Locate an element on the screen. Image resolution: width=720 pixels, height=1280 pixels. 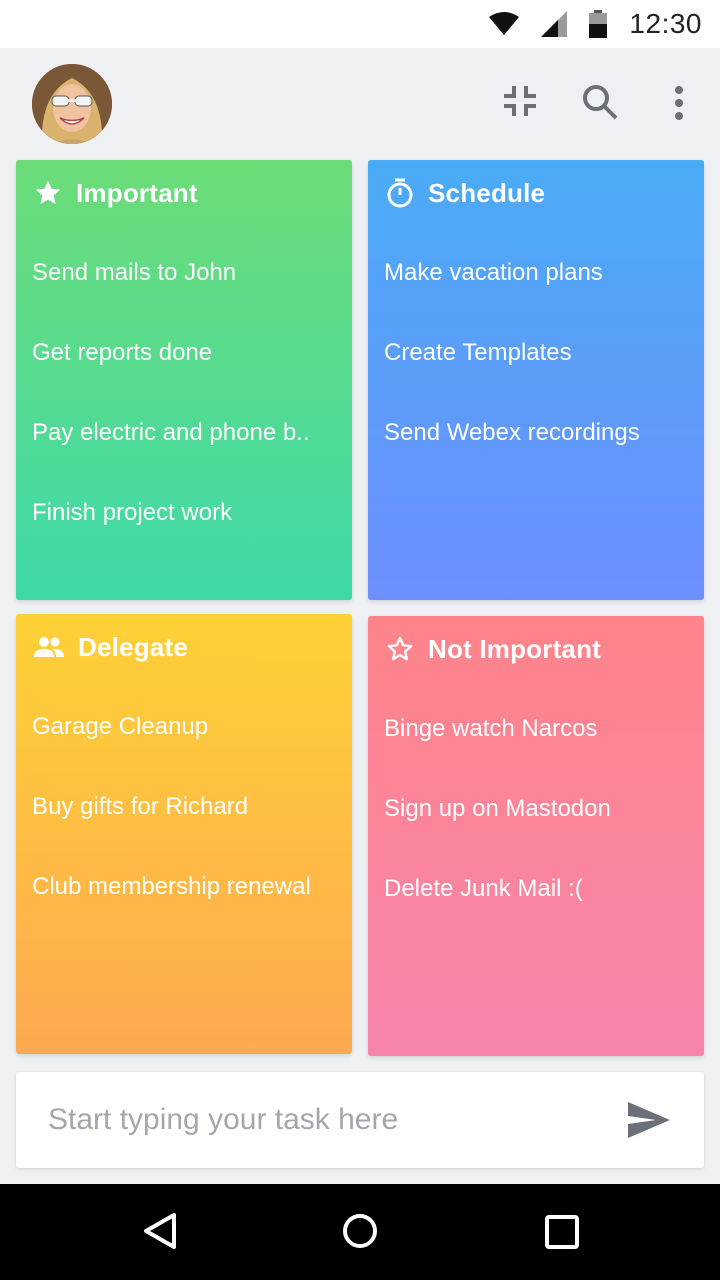
task-item: Make vacation plans is located at coordinates (493, 273).